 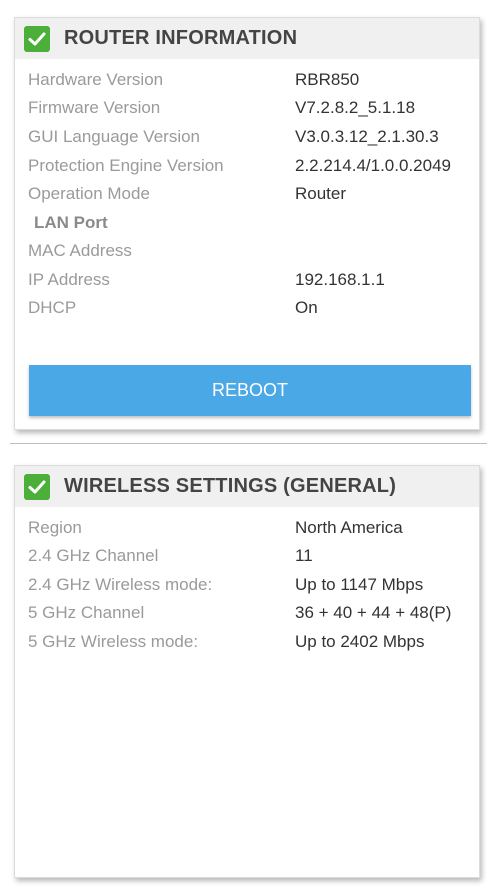 I want to click on info-row-mac-address: MAC Address, so click(x=253, y=255).